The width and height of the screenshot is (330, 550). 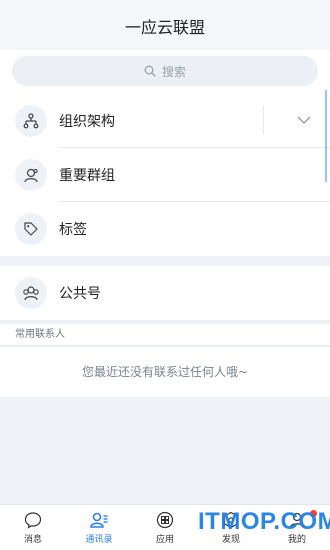 What do you see at coordinates (165, 229) in the screenshot?
I see `menu-item-tags: 标签` at bounding box center [165, 229].